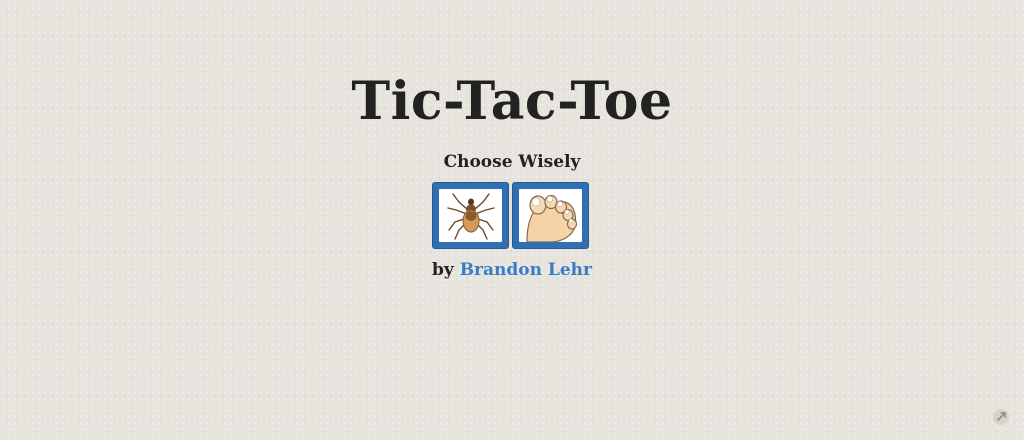 This screenshot has width=1024, height=440. I want to click on toe-icon, so click(551, 218).